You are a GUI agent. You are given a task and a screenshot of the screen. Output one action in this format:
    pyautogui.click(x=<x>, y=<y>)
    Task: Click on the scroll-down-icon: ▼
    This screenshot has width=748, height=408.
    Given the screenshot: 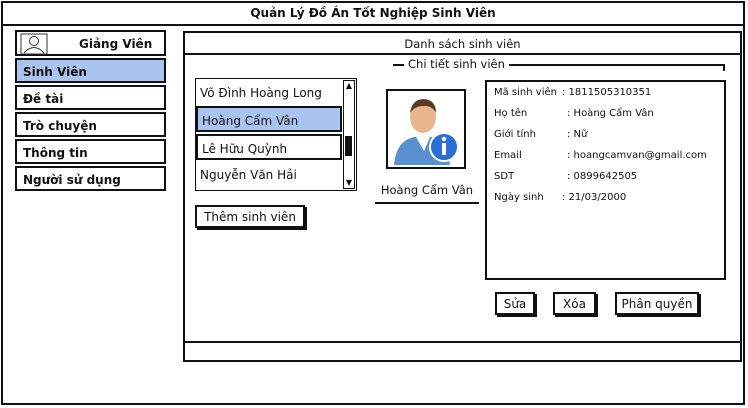 What is the action you would take?
    pyautogui.click(x=349, y=183)
    